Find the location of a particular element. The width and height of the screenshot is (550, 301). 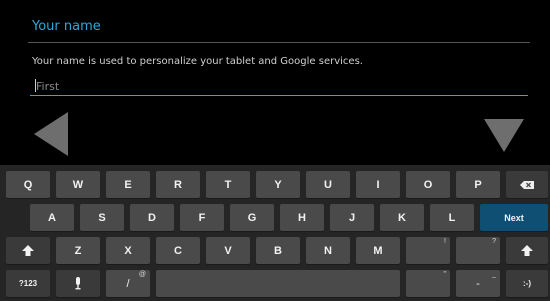

key-d: D is located at coordinates (152, 217).